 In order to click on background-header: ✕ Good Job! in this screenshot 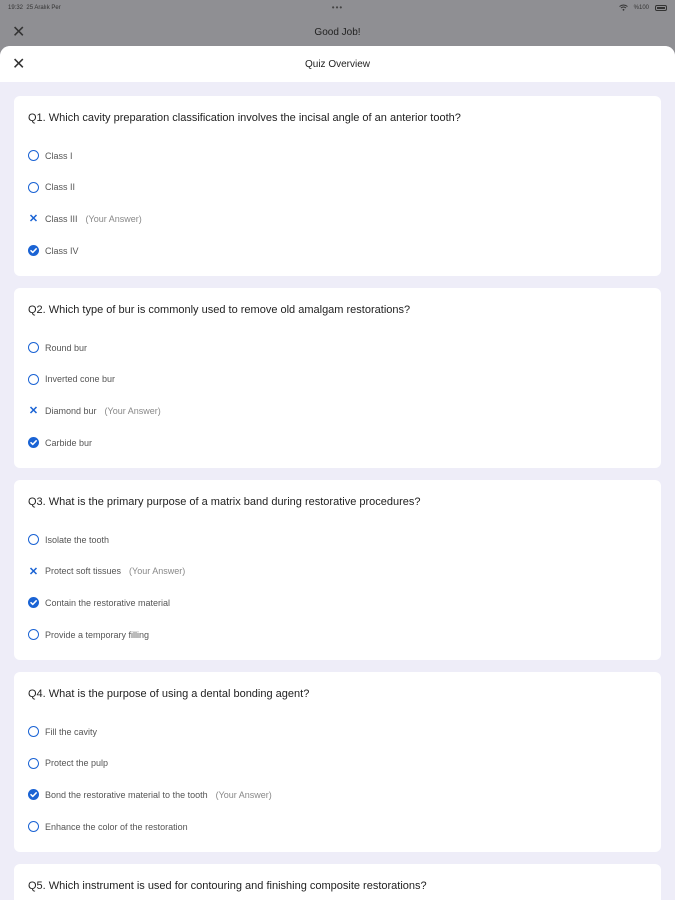, I will do `click(337, 32)`.